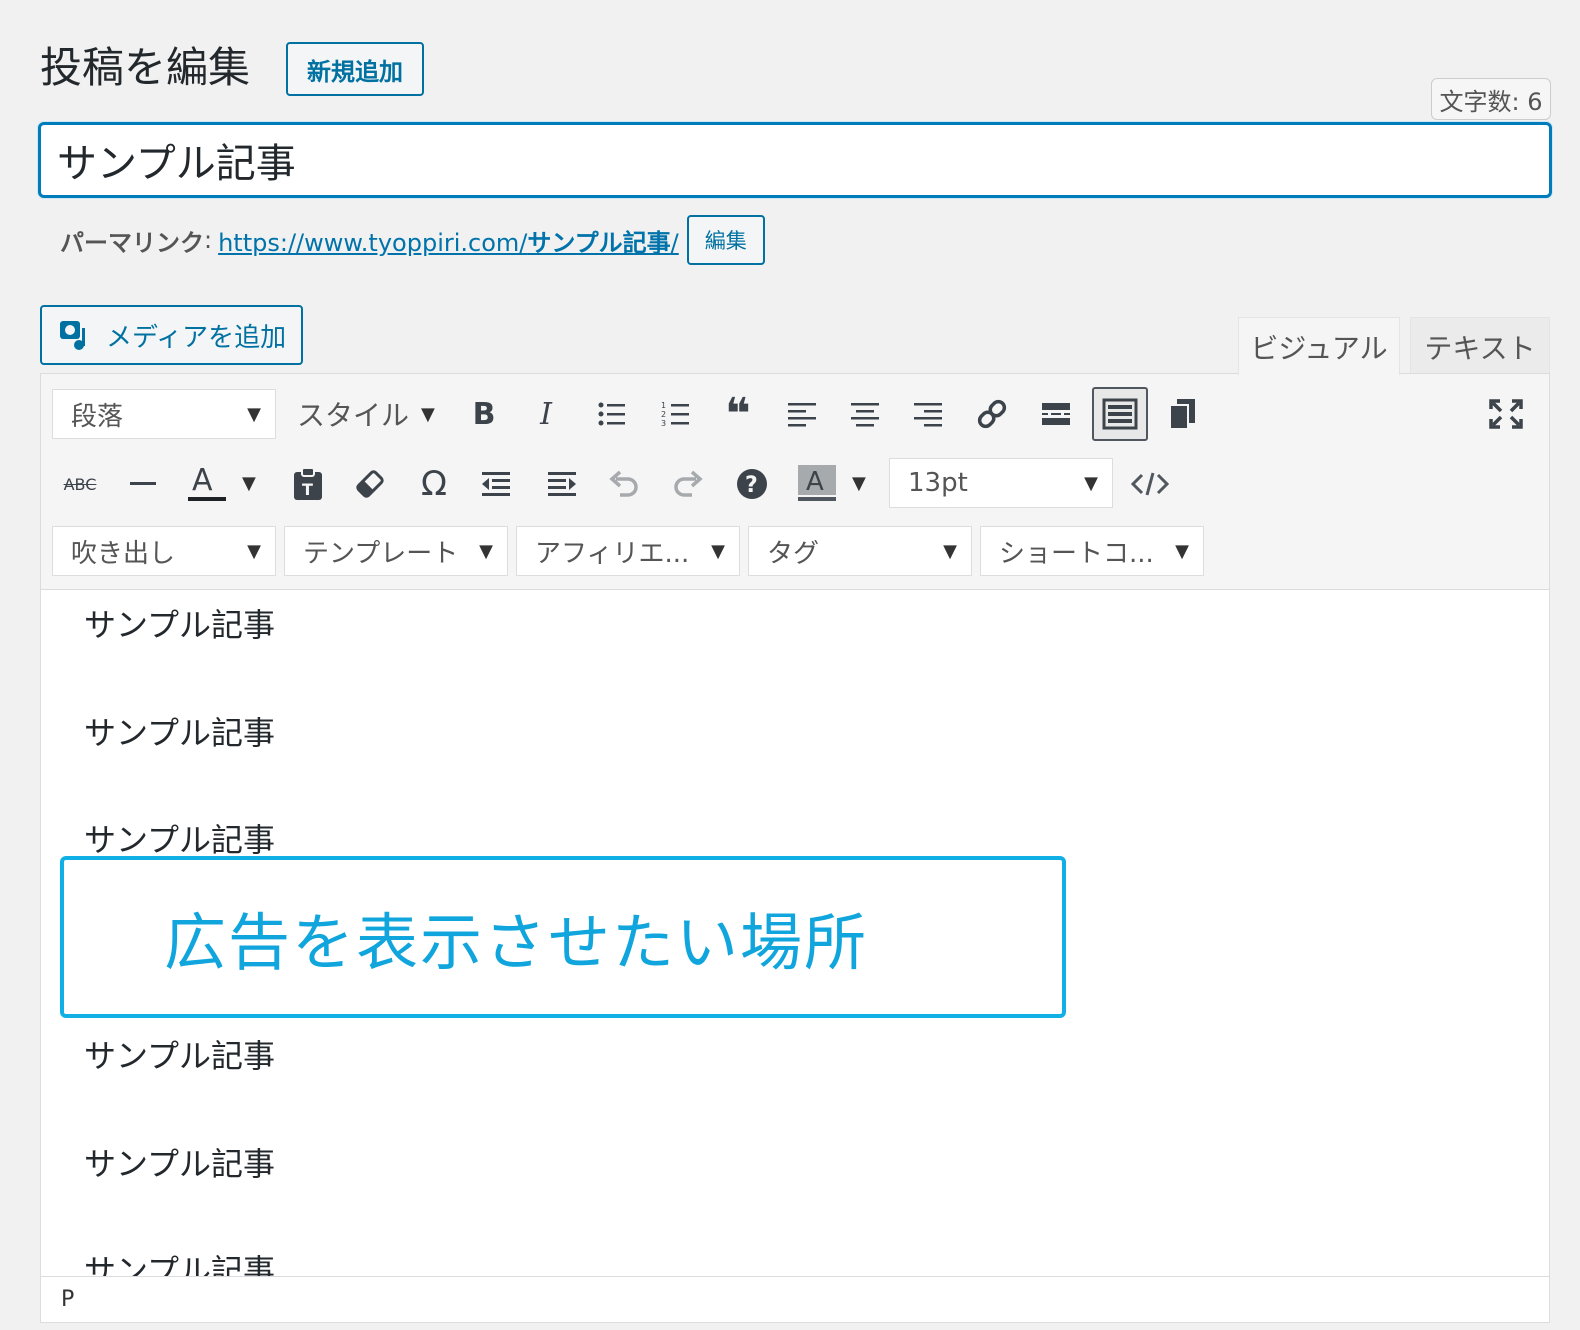  What do you see at coordinates (1506, 414) in the screenshot?
I see `fullscreen-icon` at bounding box center [1506, 414].